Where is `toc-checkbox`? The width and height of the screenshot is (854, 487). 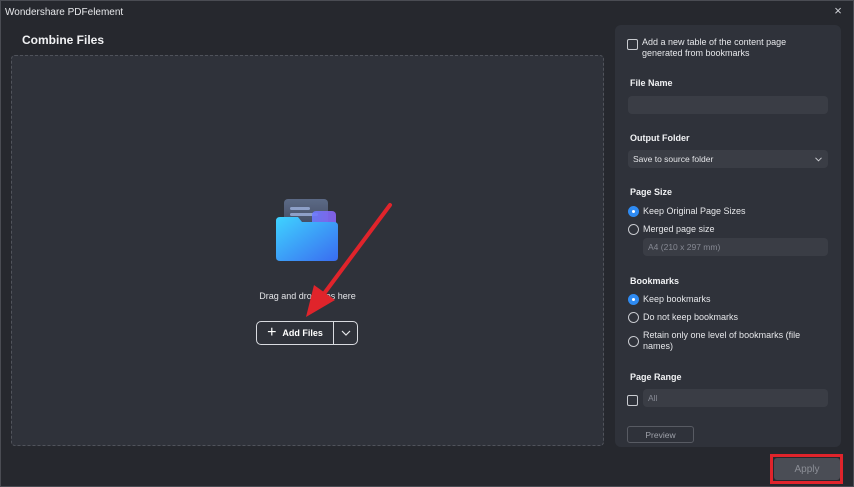 toc-checkbox is located at coordinates (632, 46).